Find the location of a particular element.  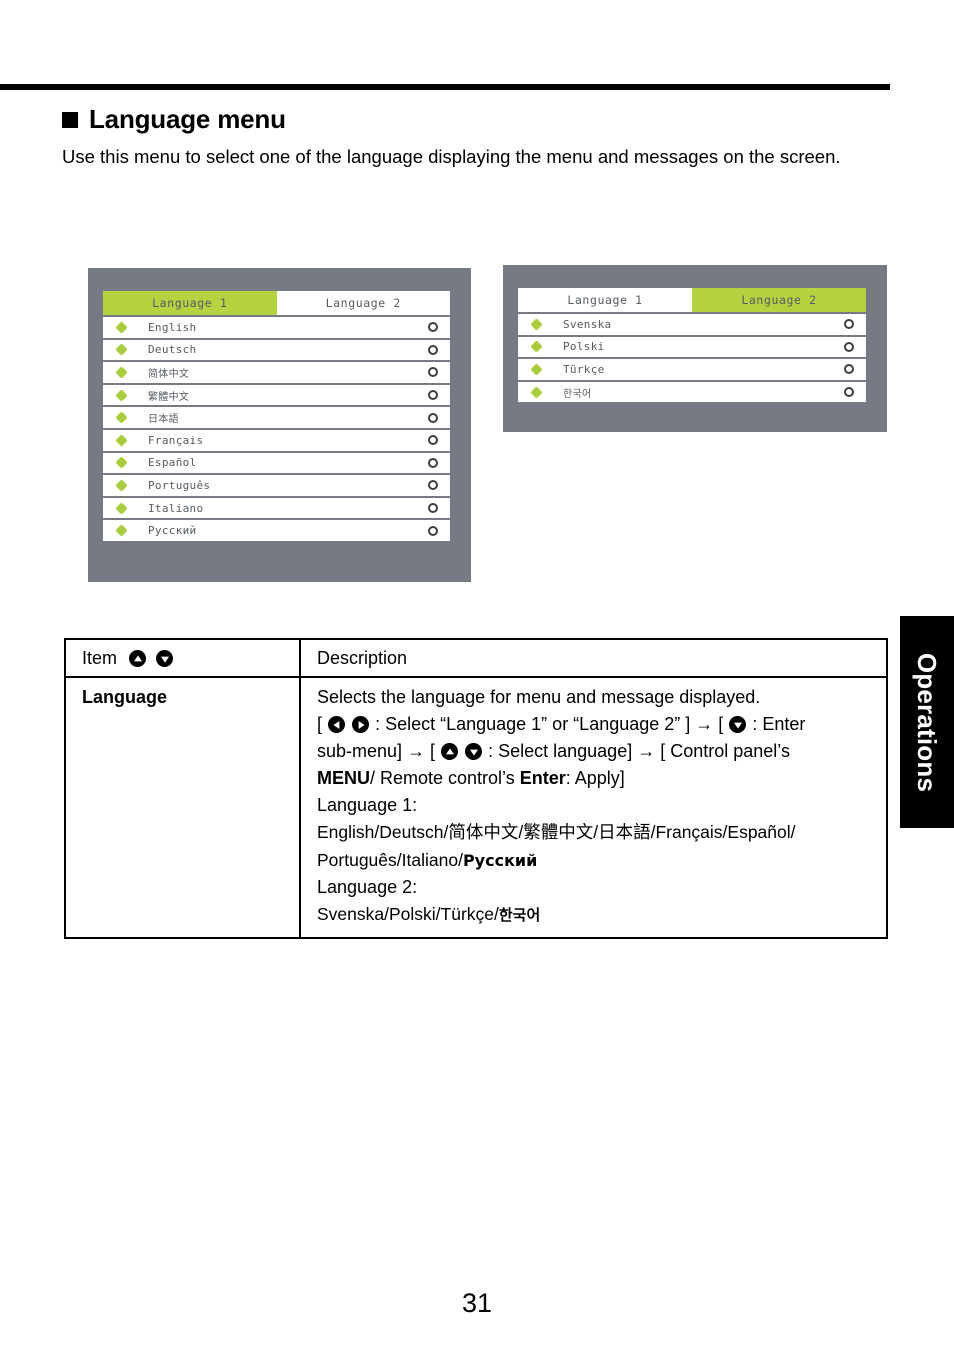

desc-select-language-text: : Select language] → [ Control panel’s is located at coordinates (639, 751).